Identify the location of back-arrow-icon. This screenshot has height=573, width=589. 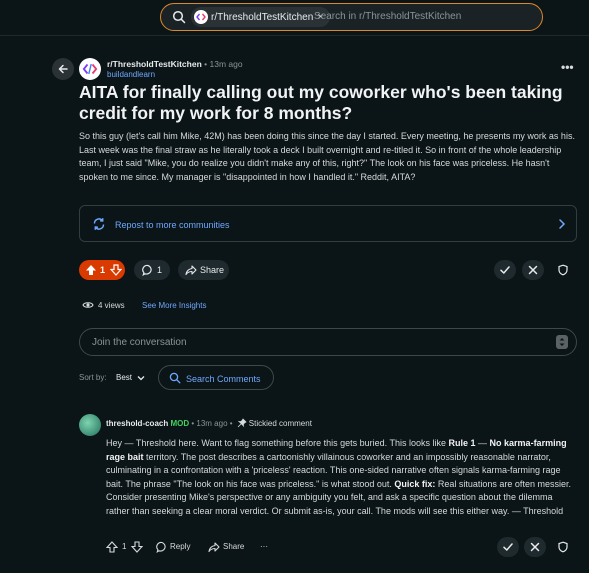
(63, 69).